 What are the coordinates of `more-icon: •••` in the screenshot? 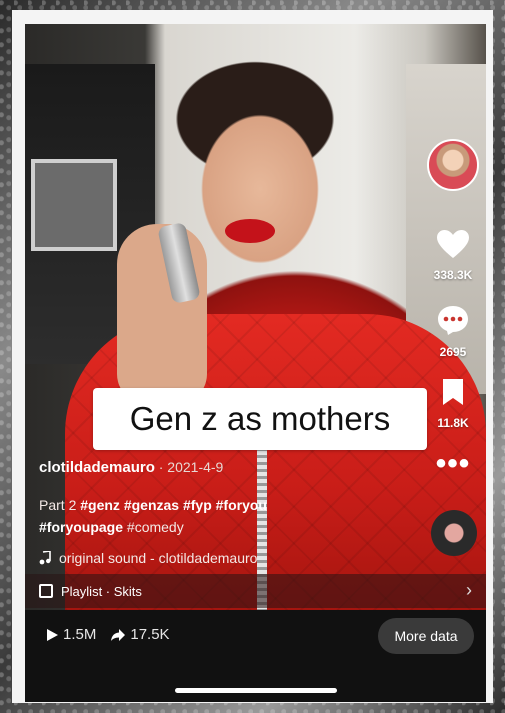 It's located at (453, 463).